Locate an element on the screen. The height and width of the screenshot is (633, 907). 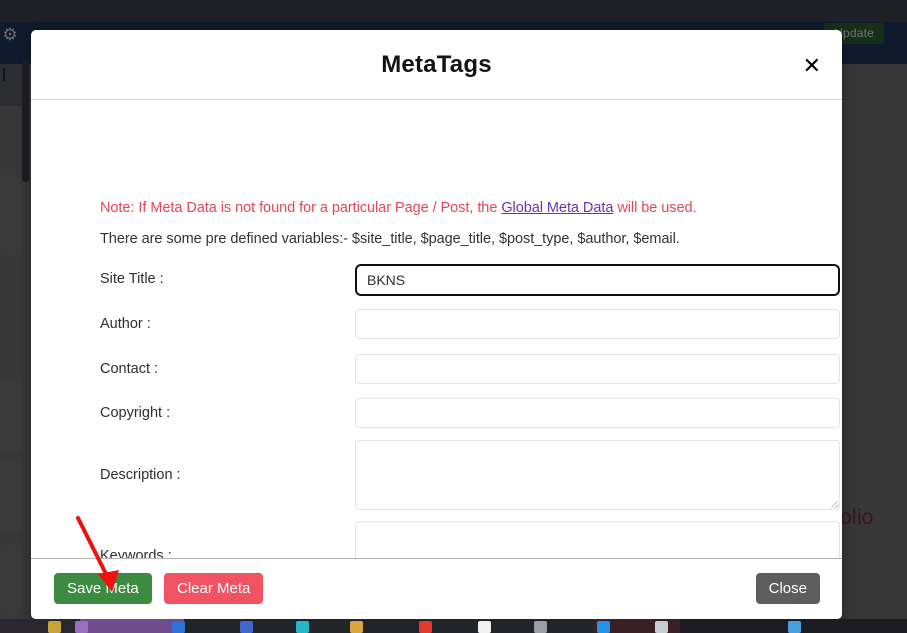
os-taskbar is located at coordinates (453, 626).